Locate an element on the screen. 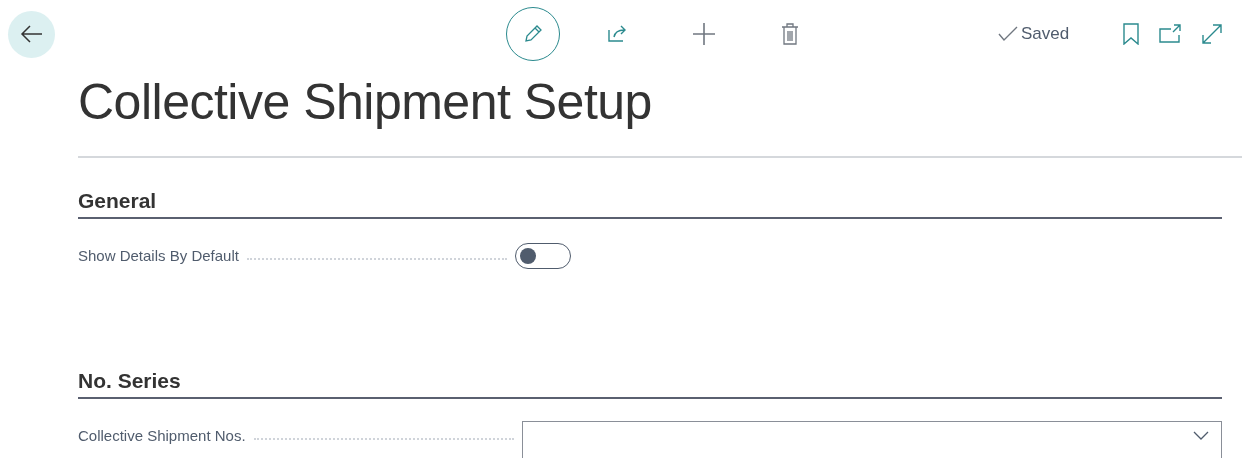 The image size is (1242, 463). checkmark-icon is located at coordinates (1008, 34).